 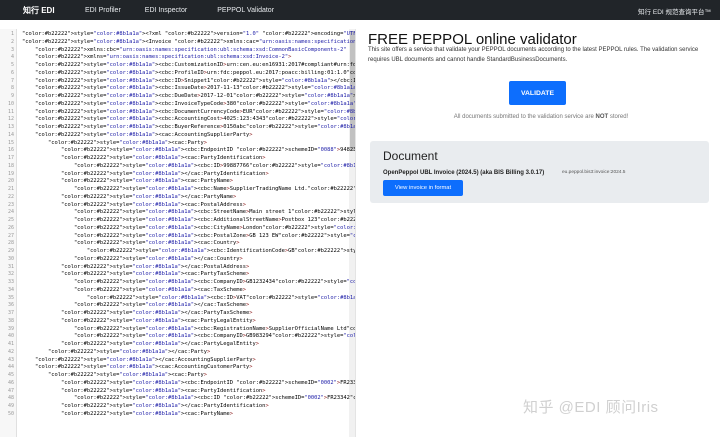 I want to click on line-number: 15, so click(x=10, y=142).